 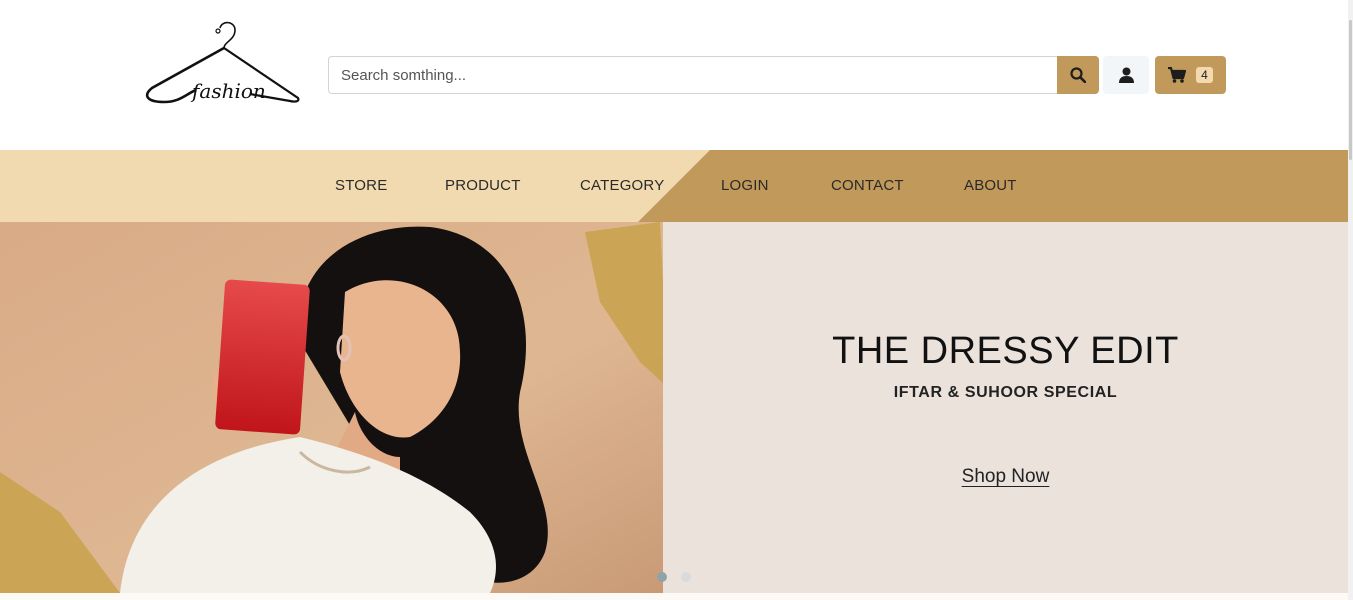 I want to click on user-icon, so click(x=1126, y=75).